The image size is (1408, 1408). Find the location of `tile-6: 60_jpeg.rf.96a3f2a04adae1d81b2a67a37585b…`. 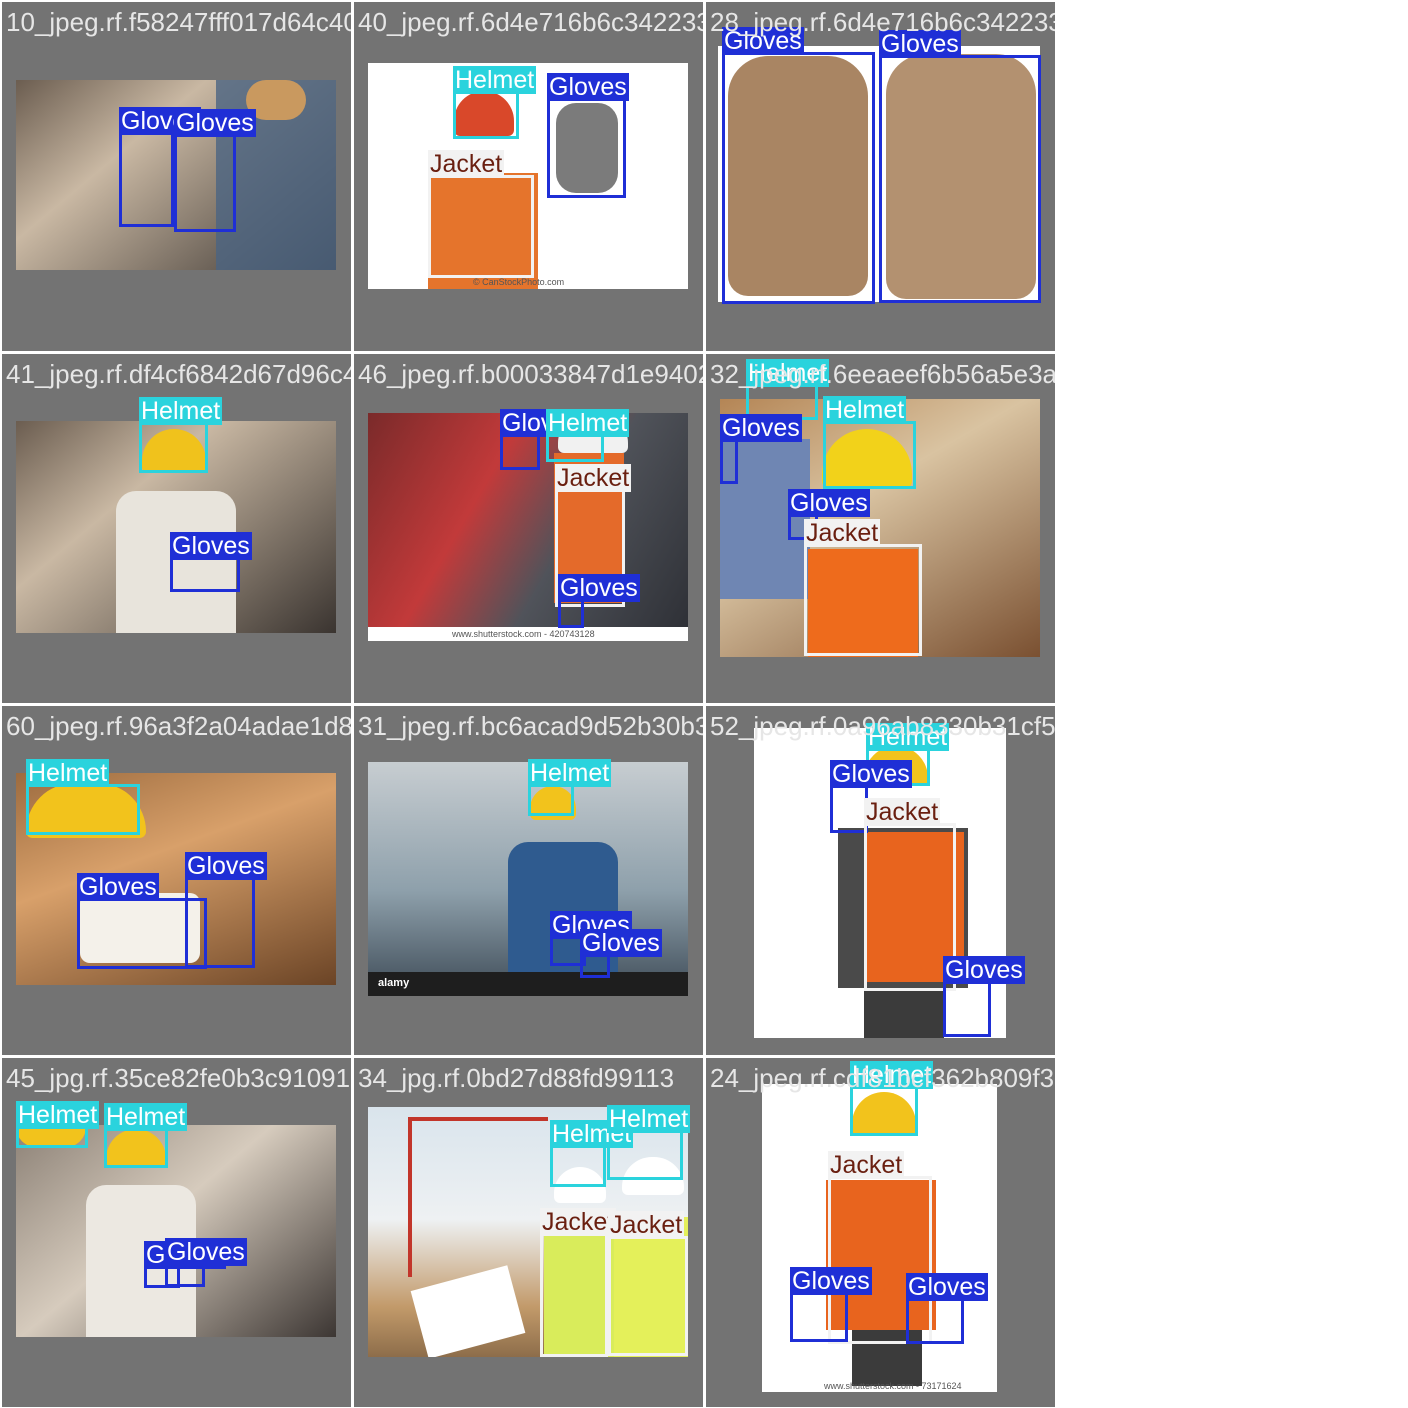

tile-6: 60_jpeg.rf.96a3f2a04adae1d81b2a67a37585b… is located at coordinates (176, 880).